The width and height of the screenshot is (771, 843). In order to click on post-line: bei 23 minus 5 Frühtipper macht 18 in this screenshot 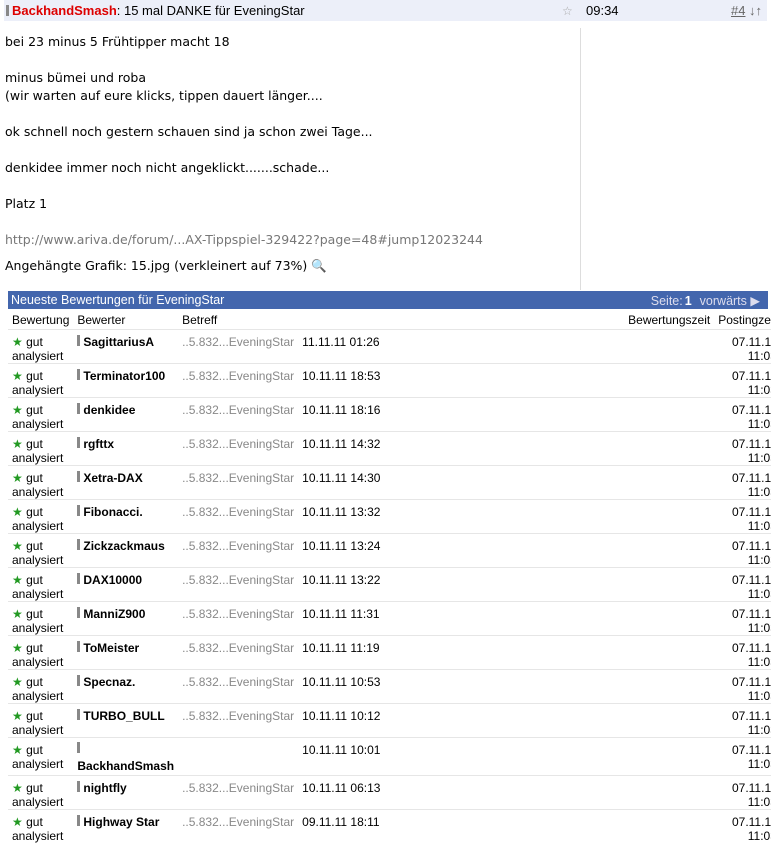, I will do `click(290, 42)`.